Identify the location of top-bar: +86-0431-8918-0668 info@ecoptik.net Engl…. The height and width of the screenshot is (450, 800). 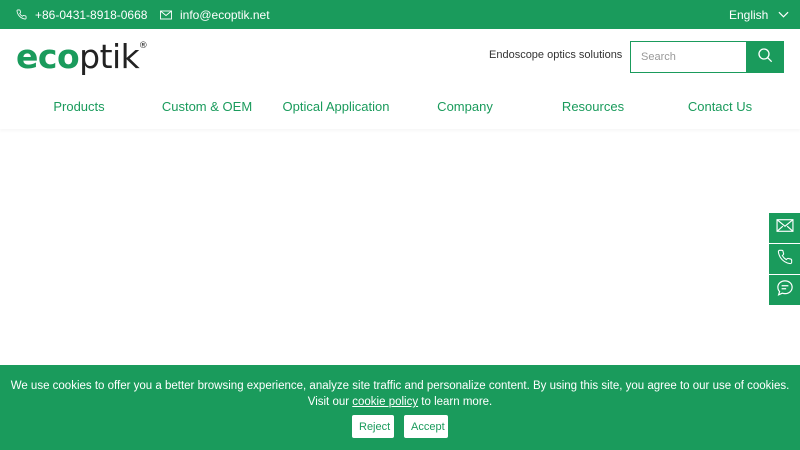
(400, 14).